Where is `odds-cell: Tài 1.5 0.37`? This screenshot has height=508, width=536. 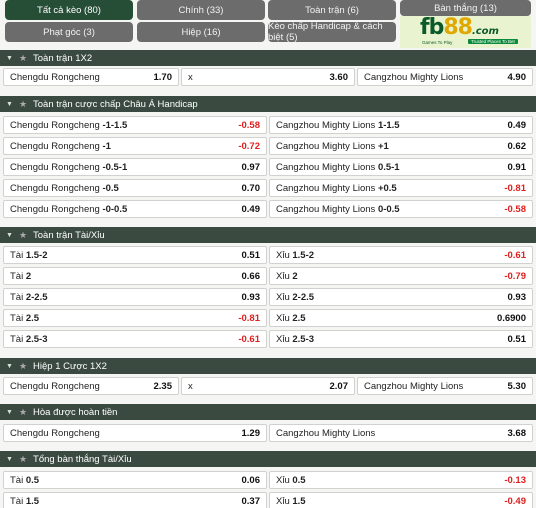 odds-cell: Tài 1.5 0.37 is located at coordinates (135, 500).